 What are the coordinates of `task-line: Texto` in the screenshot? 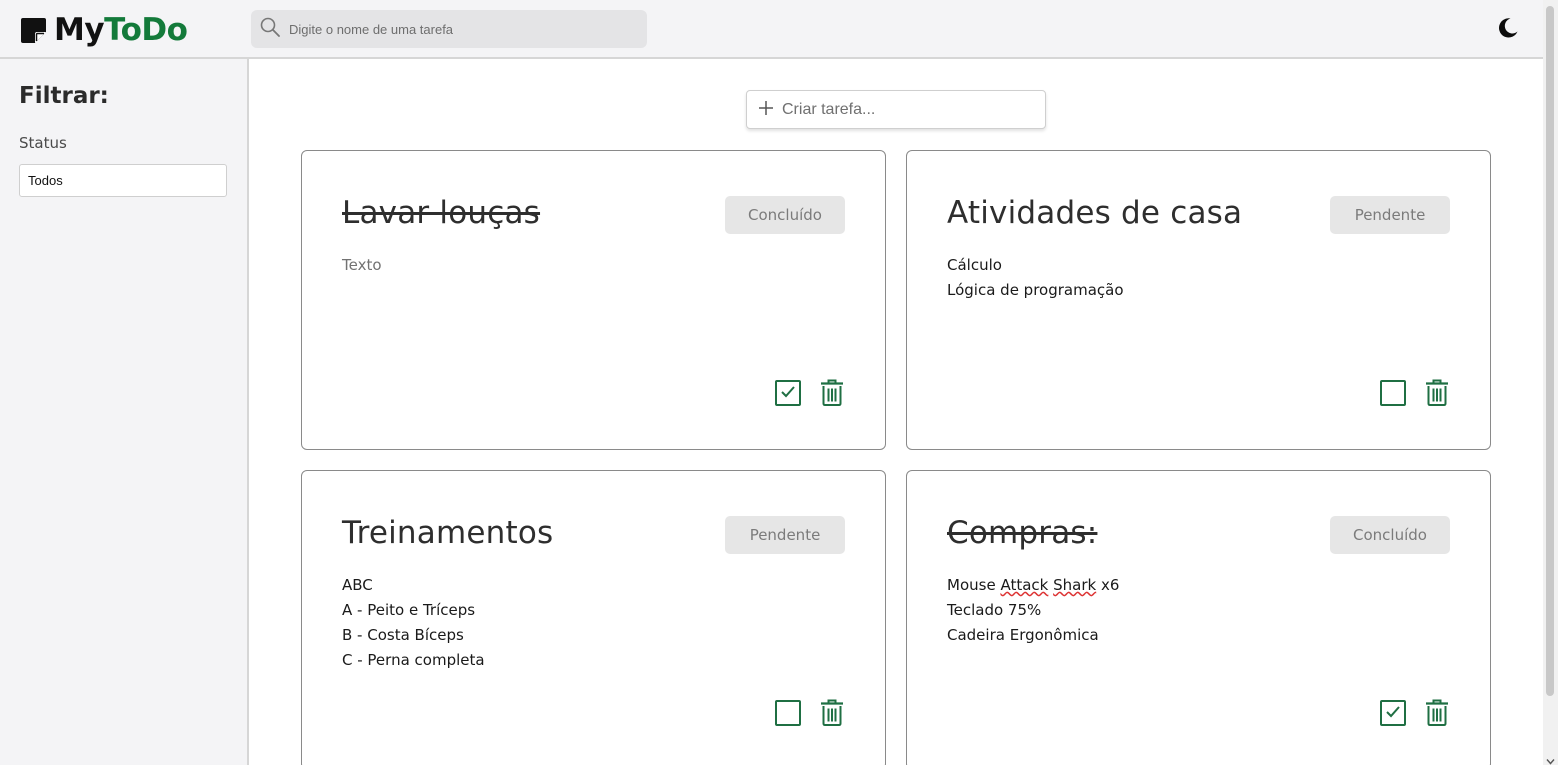 It's located at (362, 265).